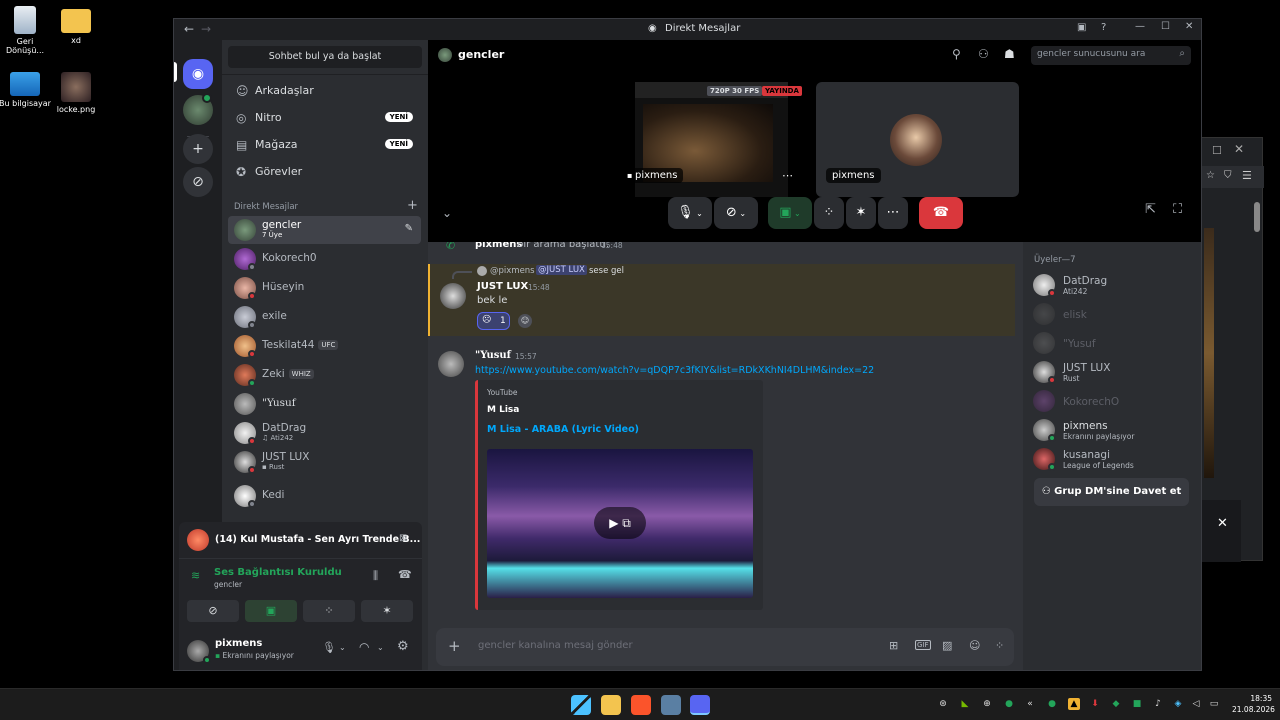 The width and height of the screenshot is (1280, 720). Describe the element at coordinates (189, 29) in the screenshot. I see `back-arrow-icon: ←` at that location.